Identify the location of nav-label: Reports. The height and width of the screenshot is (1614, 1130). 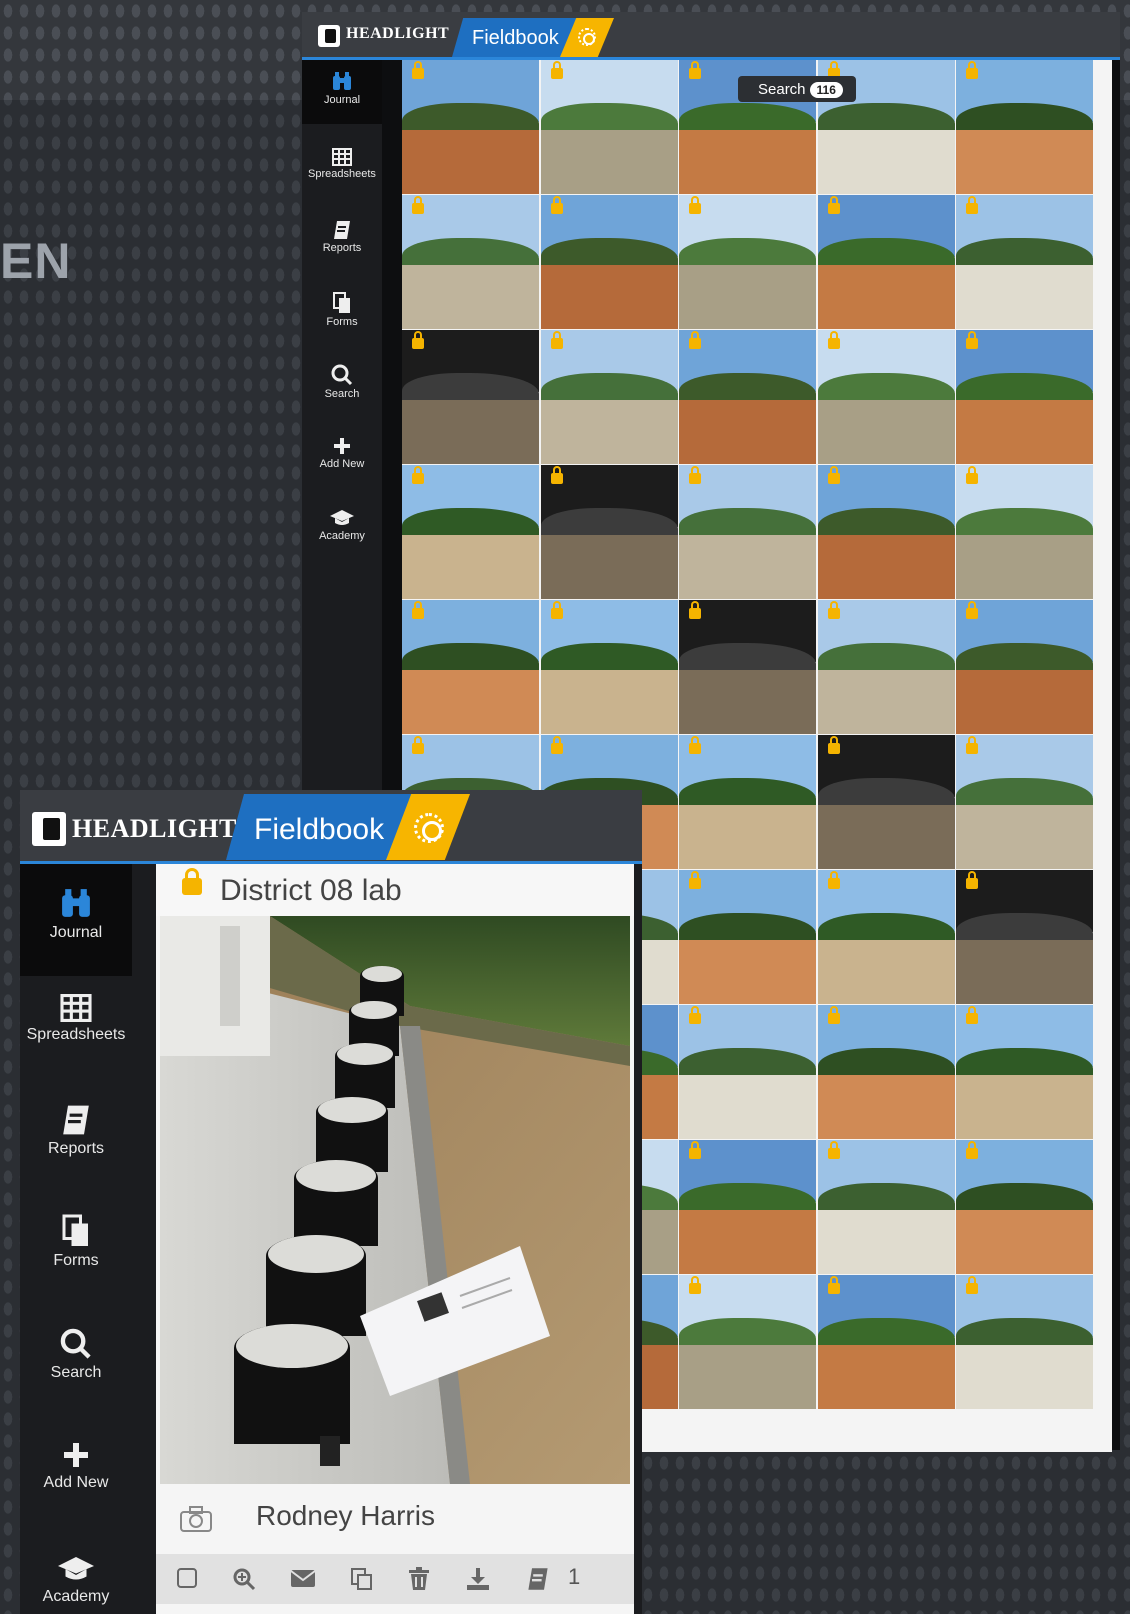
(76, 1148).